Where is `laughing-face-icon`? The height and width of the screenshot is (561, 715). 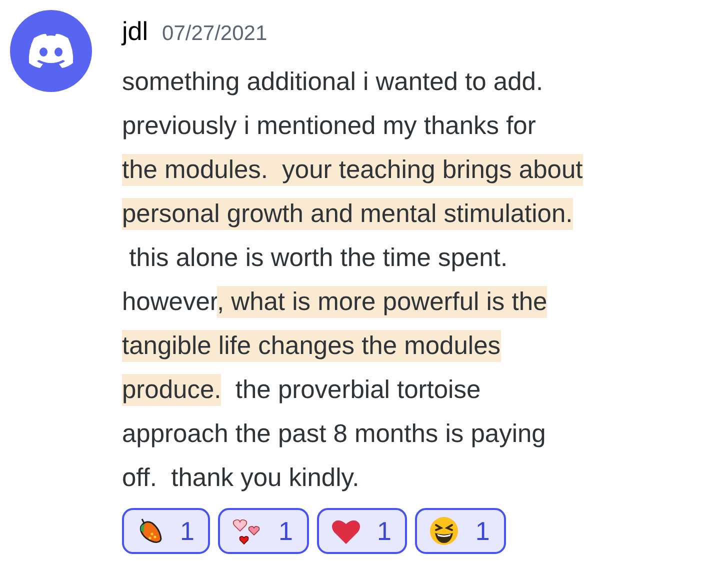 laughing-face-icon is located at coordinates (444, 531).